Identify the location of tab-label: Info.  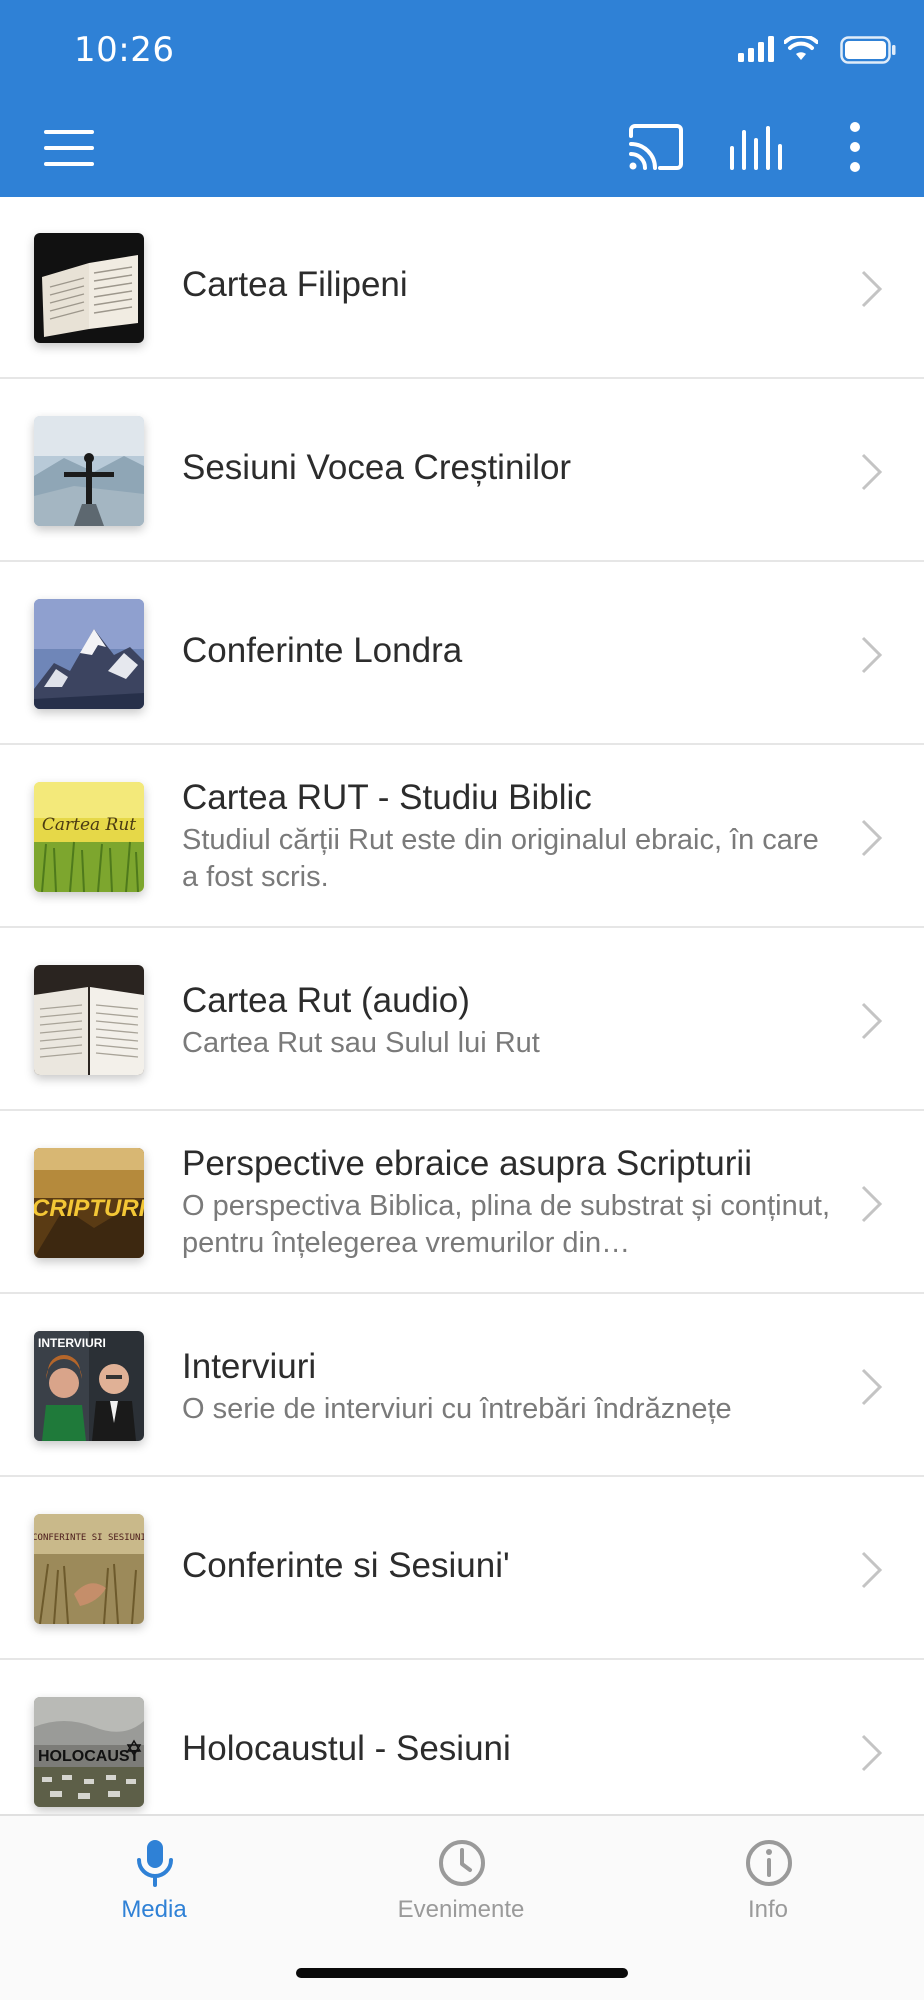
(768, 1909).